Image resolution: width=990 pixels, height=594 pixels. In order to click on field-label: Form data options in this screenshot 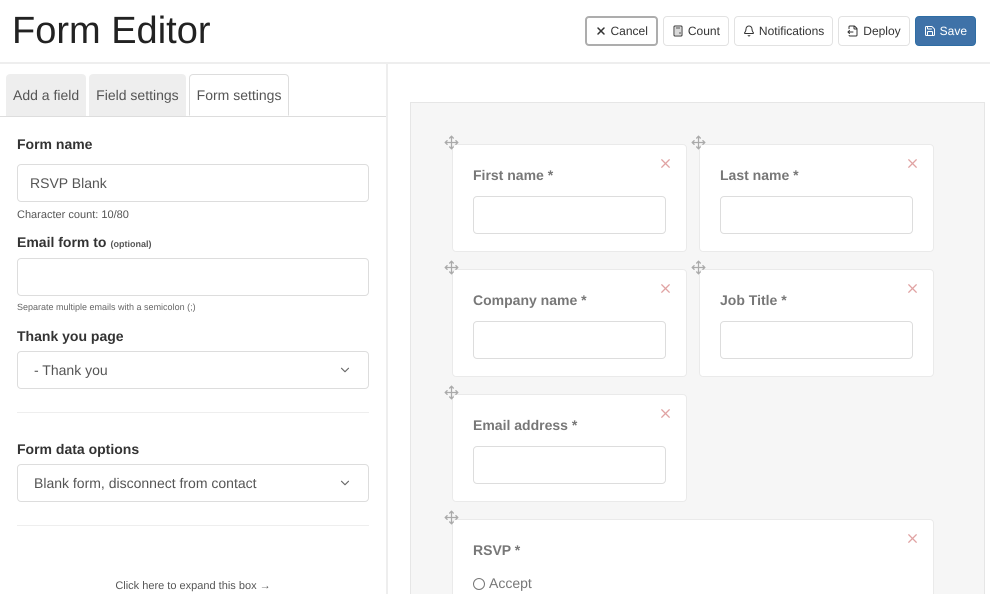, I will do `click(78, 449)`.